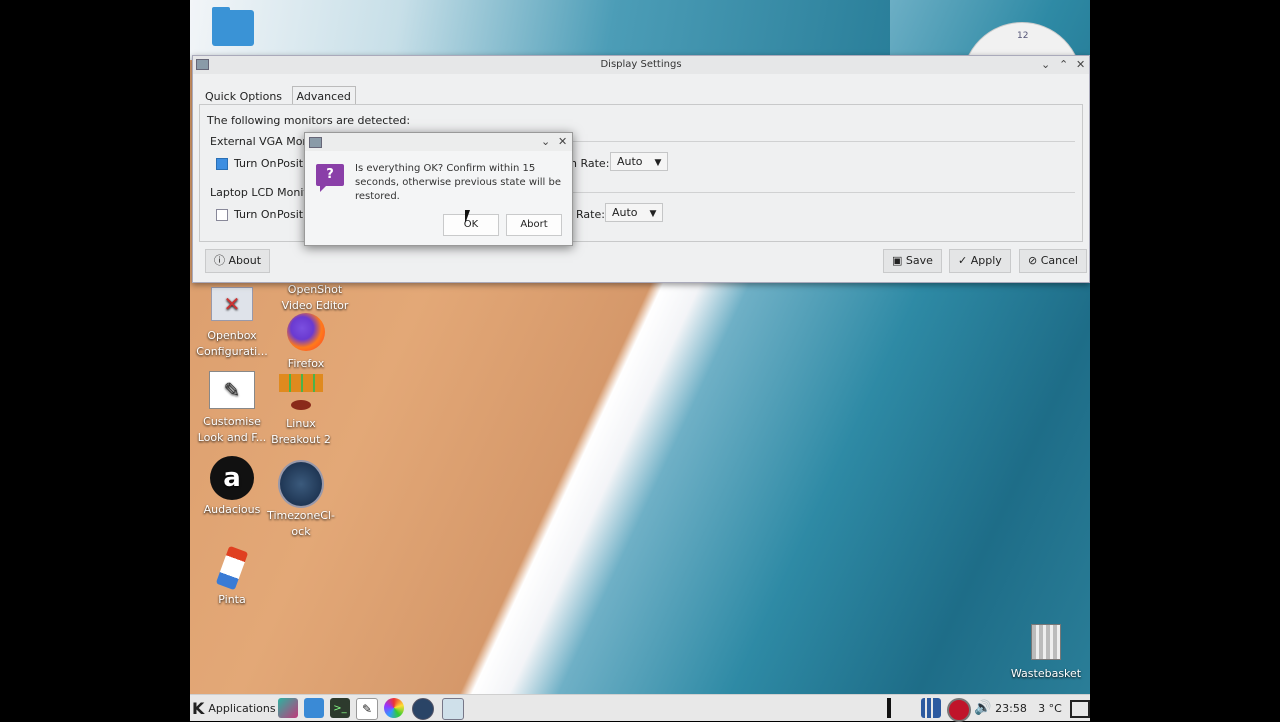 The width and height of the screenshot is (1280, 722). What do you see at coordinates (986, 260) in the screenshot?
I see `apply-label: Apply` at bounding box center [986, 260].